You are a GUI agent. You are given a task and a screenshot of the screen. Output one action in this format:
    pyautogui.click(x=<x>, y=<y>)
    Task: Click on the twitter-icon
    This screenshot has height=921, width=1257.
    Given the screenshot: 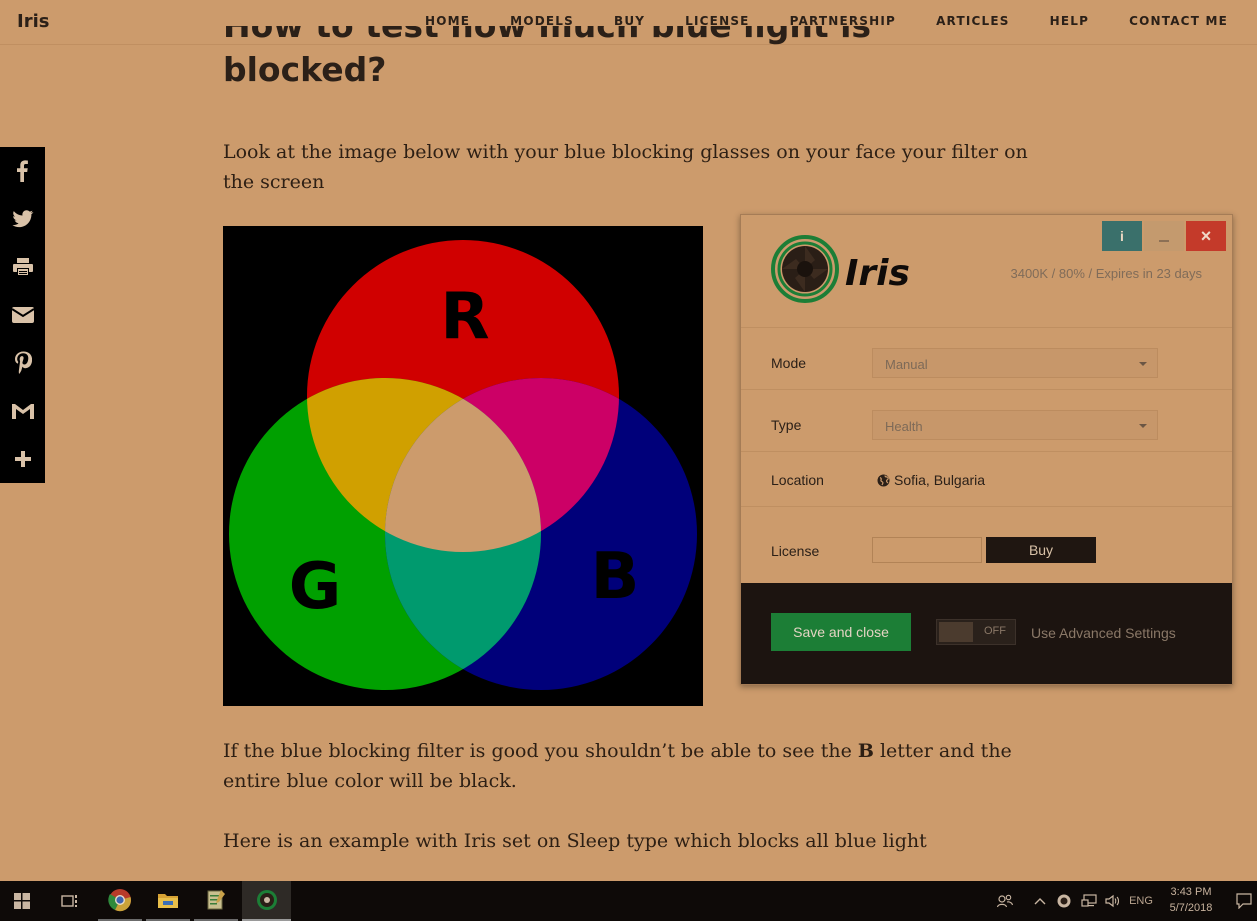 What is the action you would take?
    pyautogui.click(x=22, y=219)
    